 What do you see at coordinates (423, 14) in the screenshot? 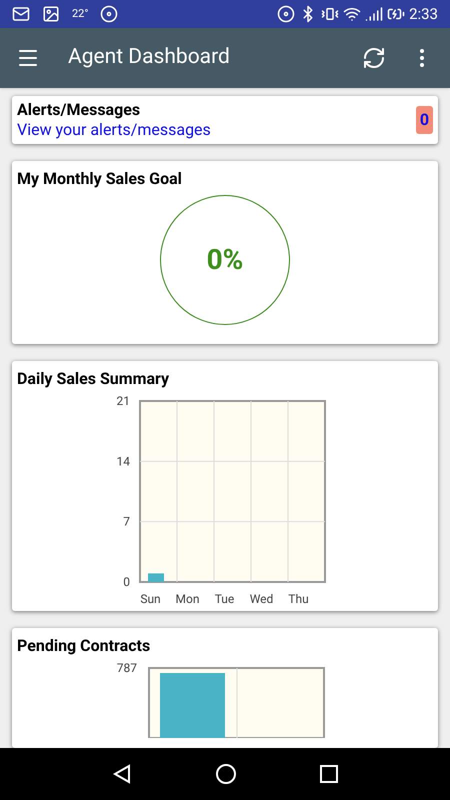
I see `clock: 2:33` at bounding box center [423, 14].